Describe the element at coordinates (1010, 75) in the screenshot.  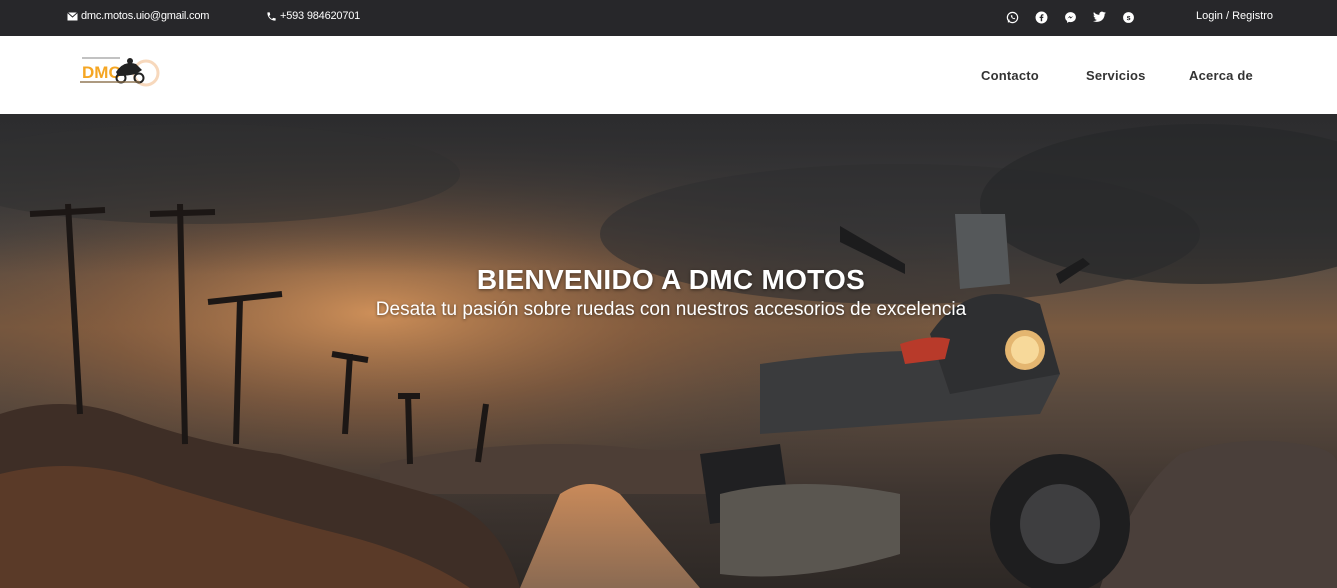
I see `nav-contacto: Contacto` at that location.